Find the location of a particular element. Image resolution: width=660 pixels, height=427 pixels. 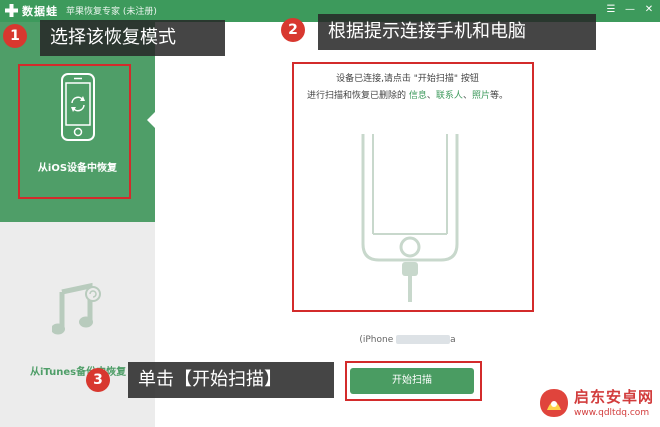

app-subtitle: 苹果恢复专家 (未注册) is located at coordinates (111, 12).